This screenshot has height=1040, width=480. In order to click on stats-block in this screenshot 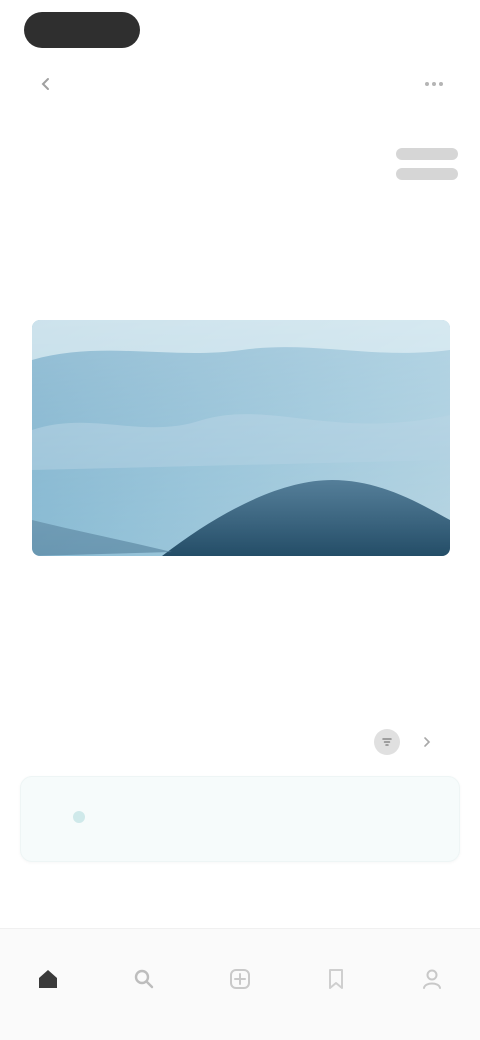, I will do `click(427, 171)`.